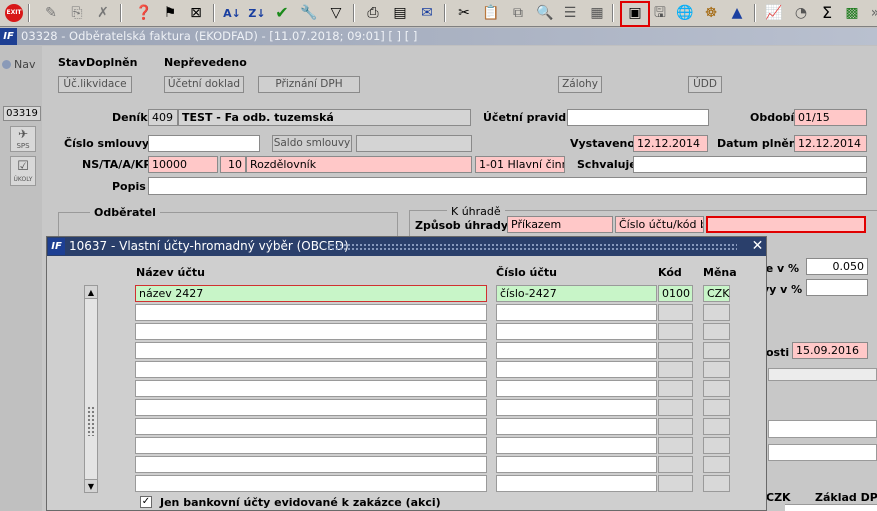 The height and width of the screenshot is (511, 877). I want to click on save-button: 🖫, so click(660, 13).